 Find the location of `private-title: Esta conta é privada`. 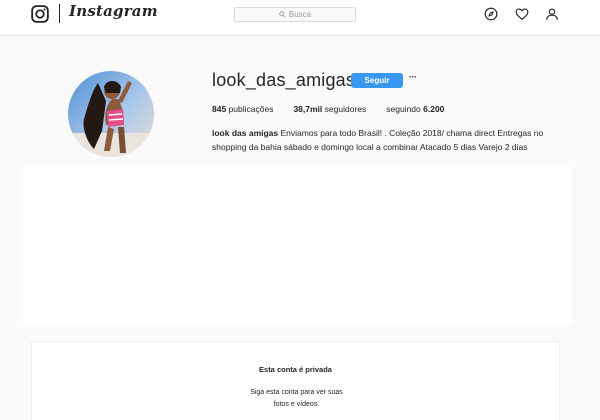

private-title: Esta conta é privada is located at coordinates (295, 369).